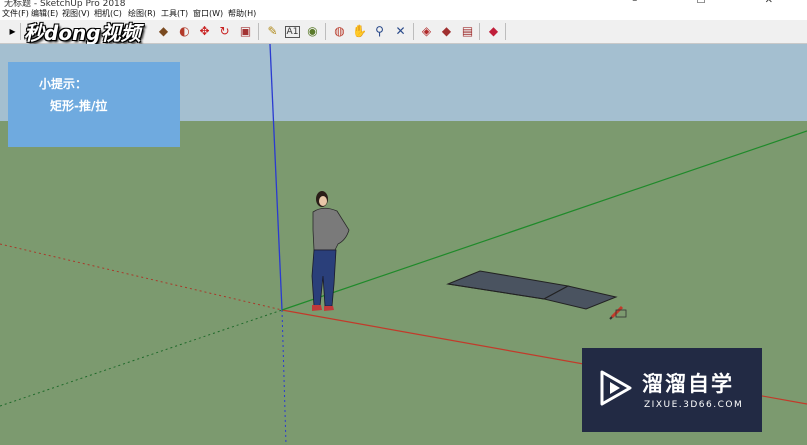 This screenshot has height=445, width=807. What do you see at coordinates (65, 4) in the screenshot?
I see `window-title: 无标题 - SketchUp Pro 2018` at bounding box center [65, 4].